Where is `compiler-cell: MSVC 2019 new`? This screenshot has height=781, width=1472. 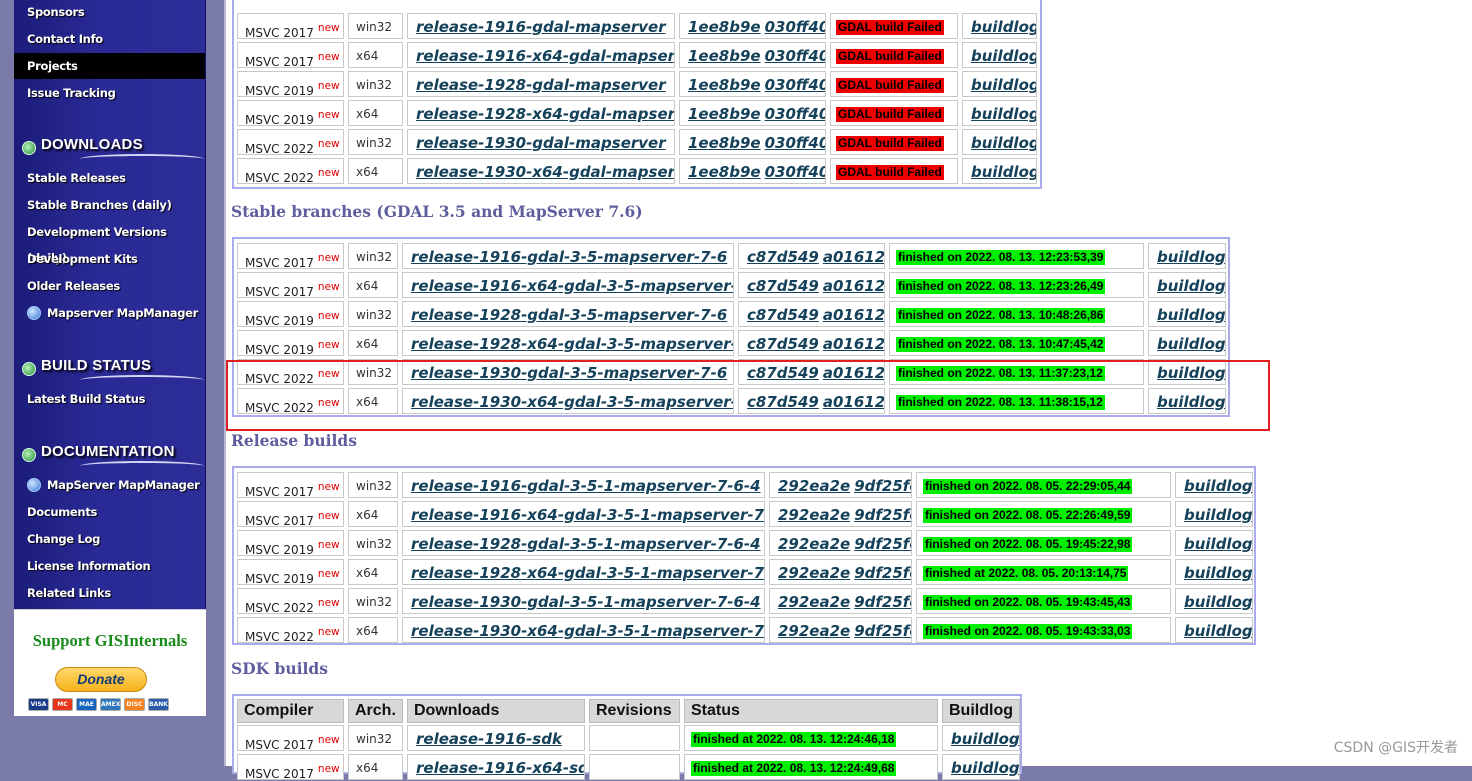 compiler-cell: MSVC 2019 new is located at coordinates (290, 543).